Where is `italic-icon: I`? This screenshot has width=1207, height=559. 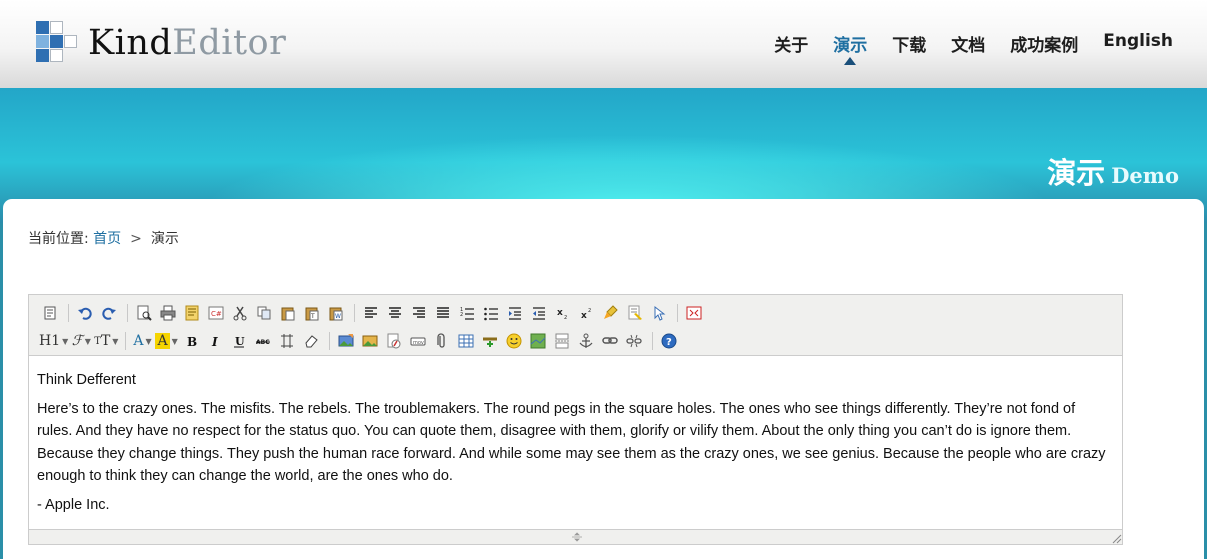
italic-icon: I is located at coordinates (215, 341).